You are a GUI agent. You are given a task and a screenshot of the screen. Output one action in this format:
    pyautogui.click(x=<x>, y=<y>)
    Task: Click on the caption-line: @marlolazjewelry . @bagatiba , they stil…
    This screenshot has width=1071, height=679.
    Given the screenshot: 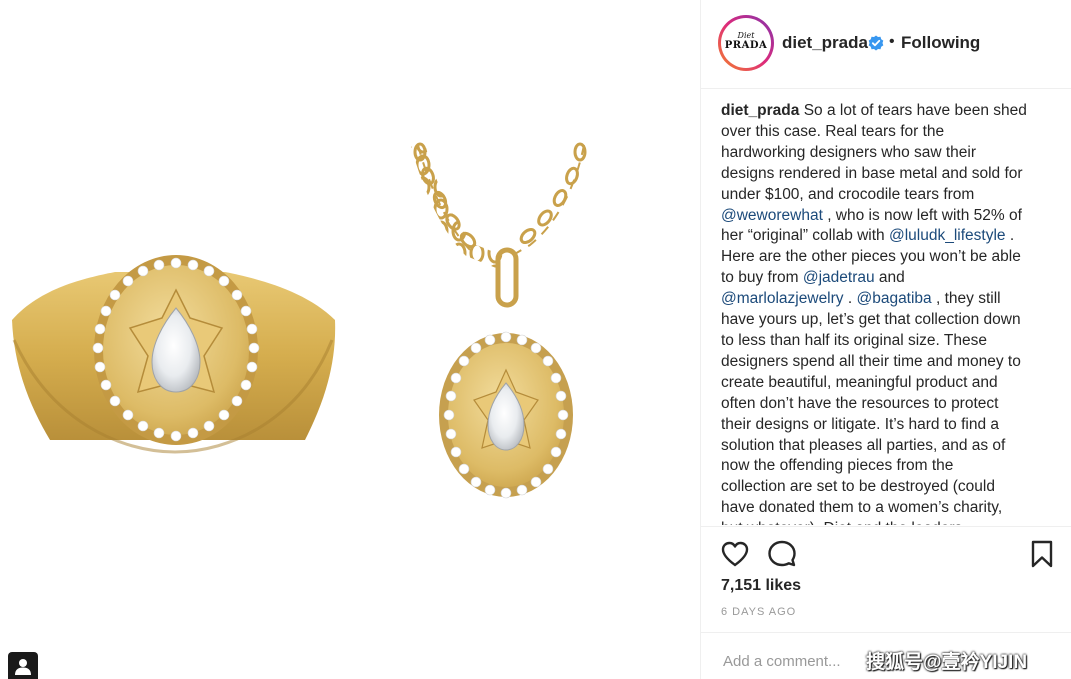 What is the action you would take?
    pyautogui.click(x=891, y=299)
    